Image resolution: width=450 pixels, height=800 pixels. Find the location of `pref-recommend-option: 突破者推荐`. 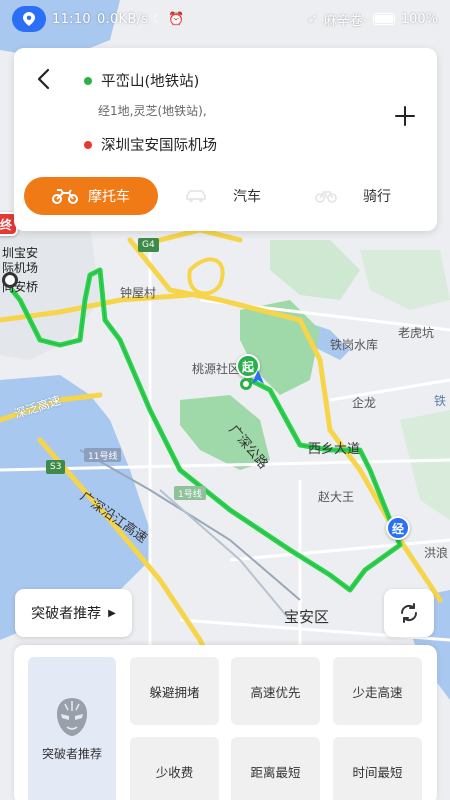

pref-recommend-option: 突破者推荐 is located at coordinates (72, 728).